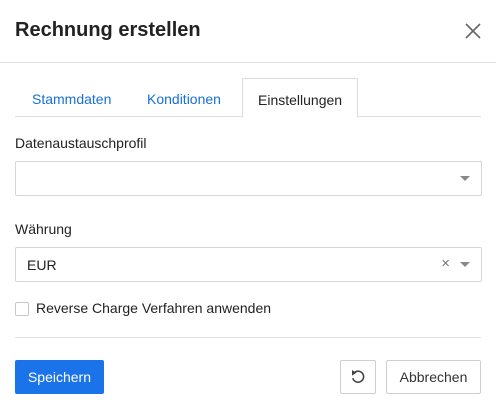  Describe the element at coordinates (248, 264) in the screenshot. I see `currency-select: EUR ×` at that location.